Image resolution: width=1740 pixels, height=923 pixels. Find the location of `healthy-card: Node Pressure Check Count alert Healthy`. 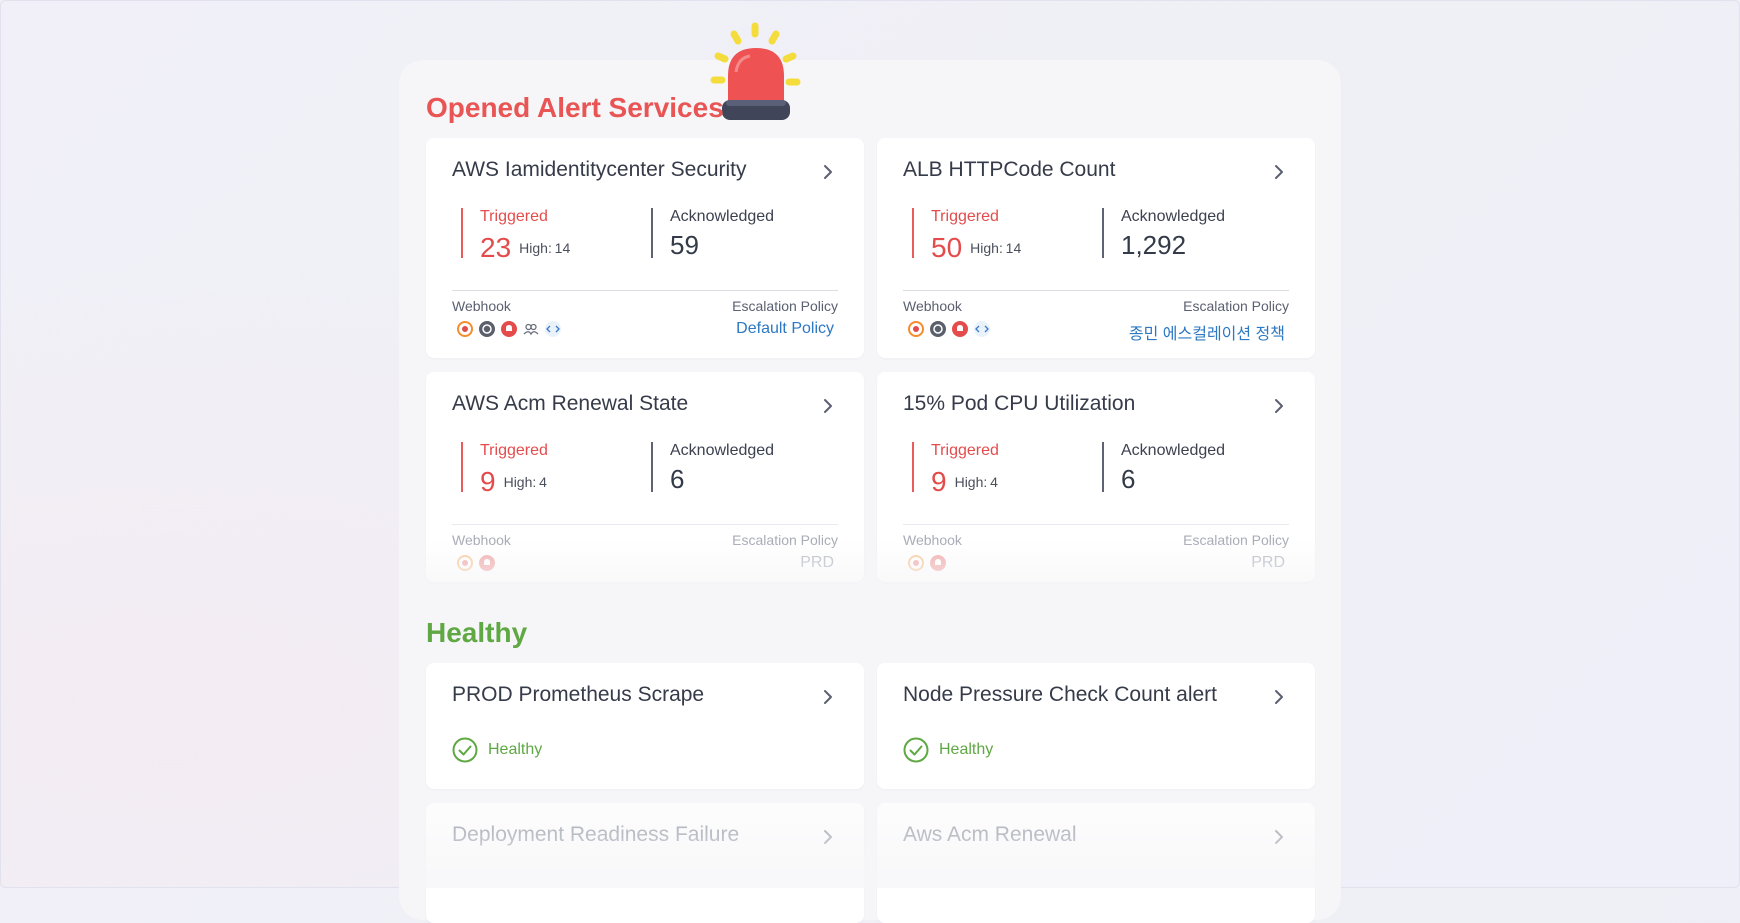

healthy-card: Node Pressure Check Count alert Healthy is located at coordinates (1096, 726).